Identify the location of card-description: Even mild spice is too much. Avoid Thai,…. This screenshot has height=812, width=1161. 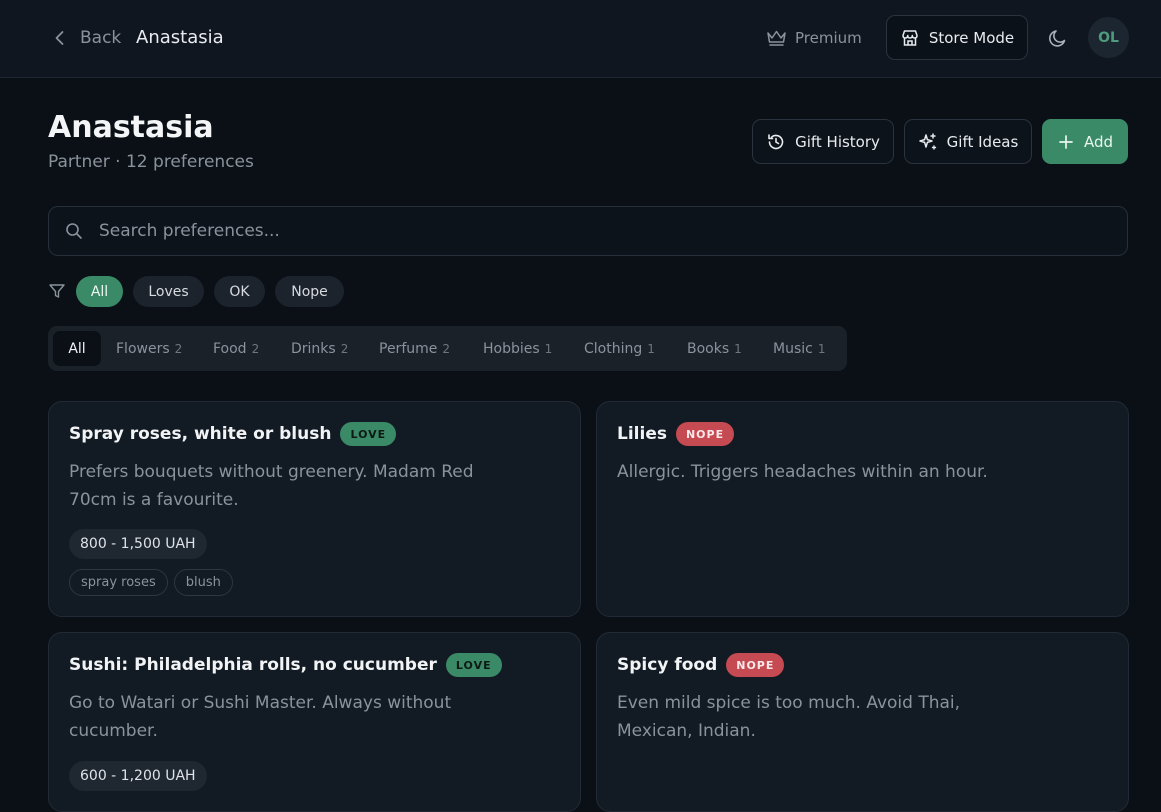
(789, 717).